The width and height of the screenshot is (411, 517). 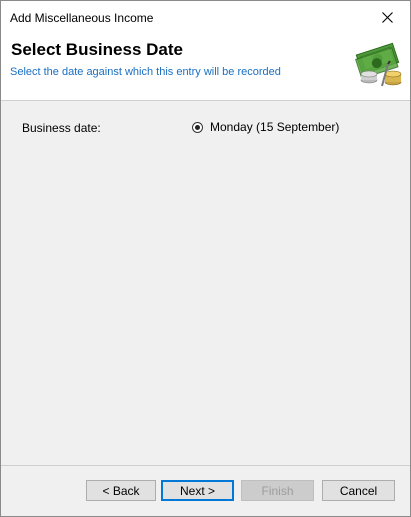 I want to click on radio-button, so click(x=197, y=127).